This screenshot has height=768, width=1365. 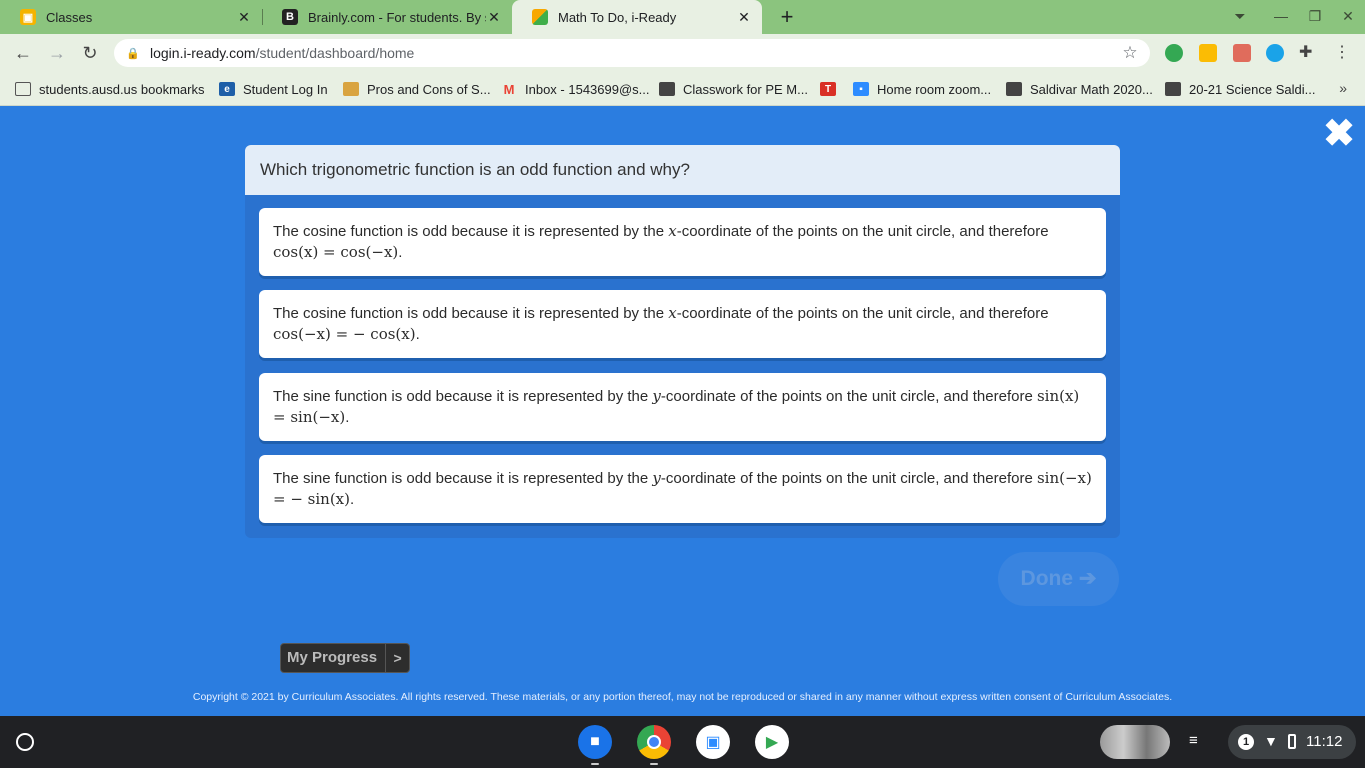 I want to click on tab-search-icon: ⏷, so click(x=1240, y=16).